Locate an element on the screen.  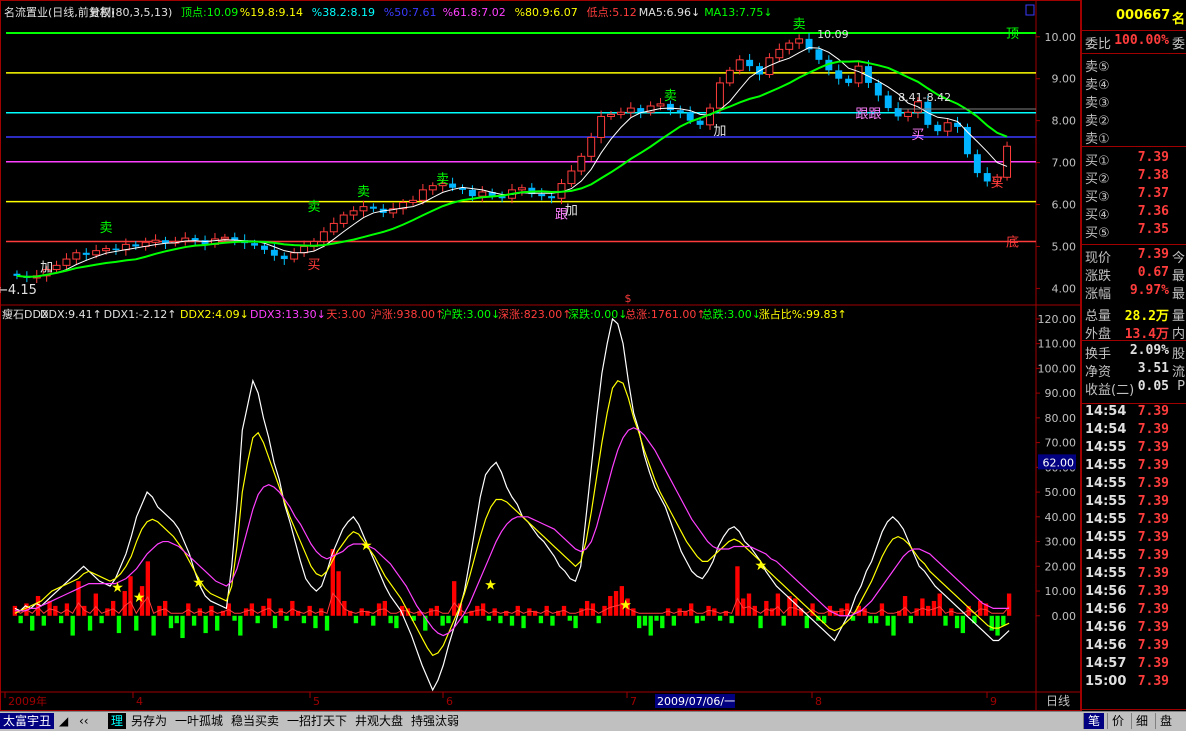
buy-level-row: 买④ 7.36 is located at coordinates (1134, 213).